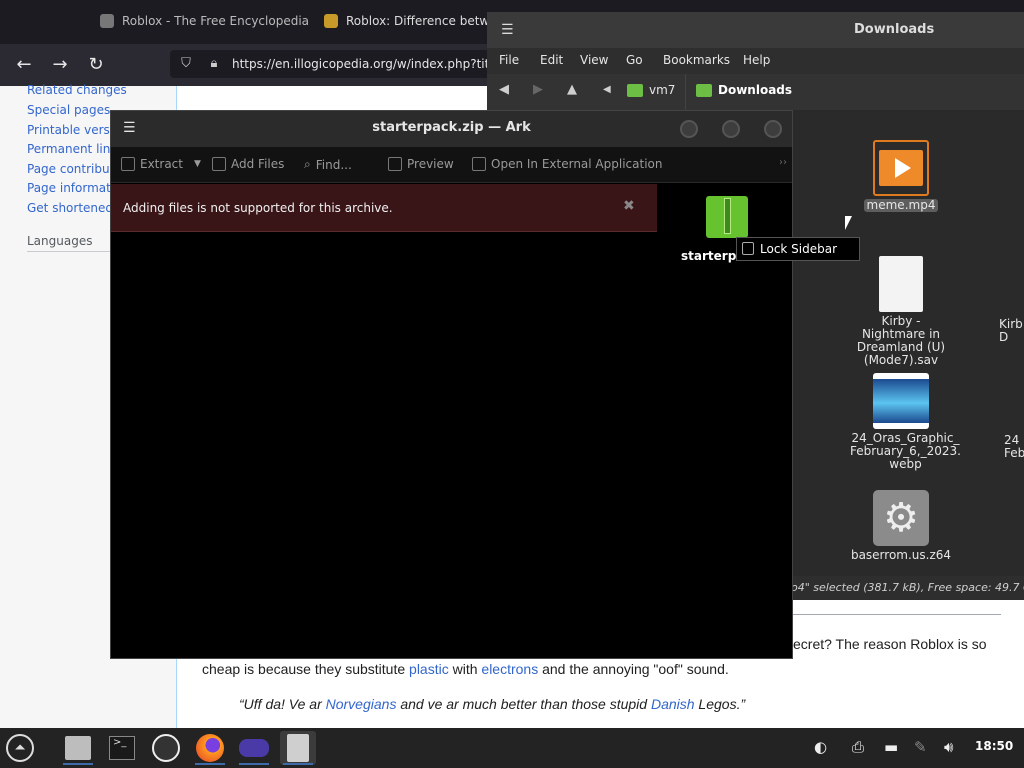 The image size is (1024, 768). I want to click on obs-icon, so click(166, 748).